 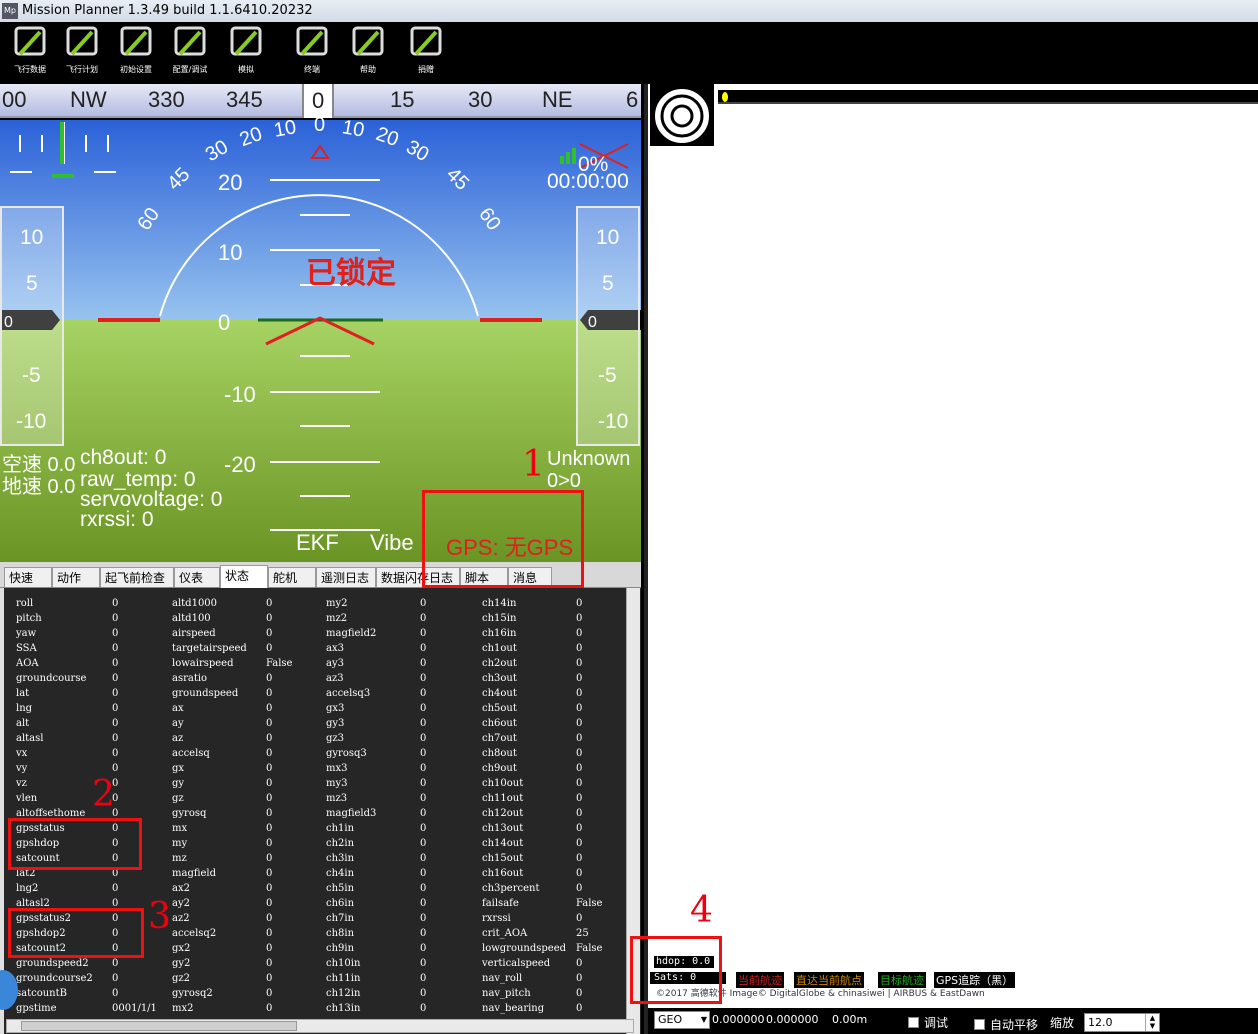 I want to click on coord-system-select: GEO ▼, so click(x=682, y=1020).